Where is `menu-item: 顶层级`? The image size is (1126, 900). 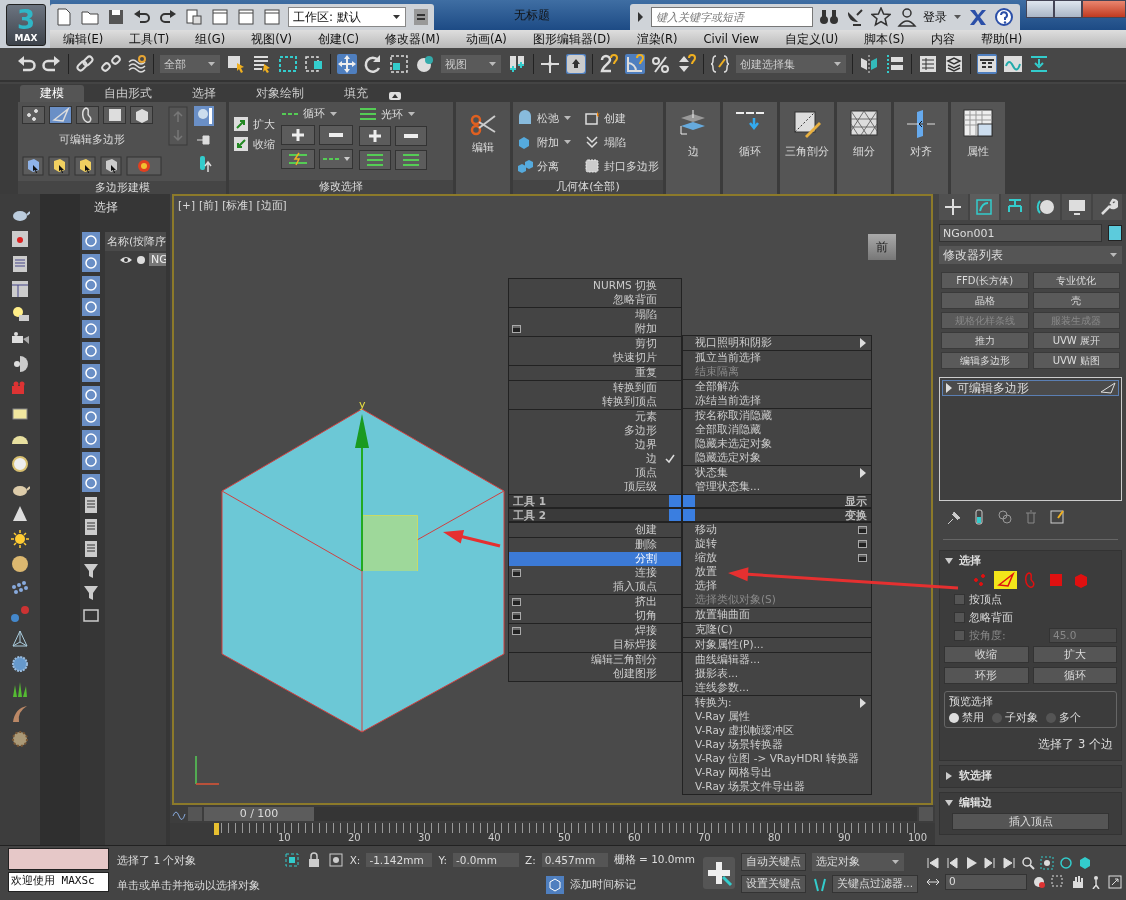
menu-item: 顶层级 is located at coordinates (595, 487).